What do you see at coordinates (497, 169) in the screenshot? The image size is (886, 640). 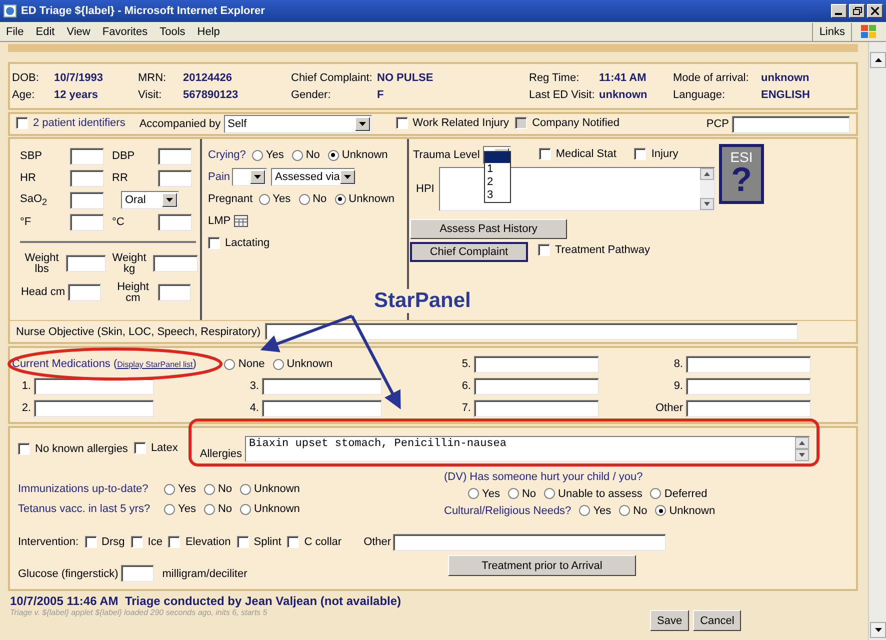 I see `dropdown-option: 1` at bounding box center [497, 169].